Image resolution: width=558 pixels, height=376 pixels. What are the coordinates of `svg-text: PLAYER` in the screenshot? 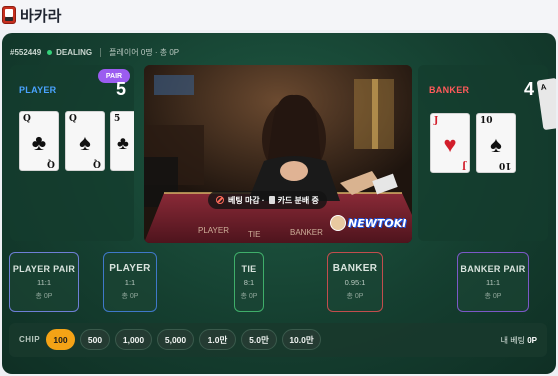 It's located at (213, 230).